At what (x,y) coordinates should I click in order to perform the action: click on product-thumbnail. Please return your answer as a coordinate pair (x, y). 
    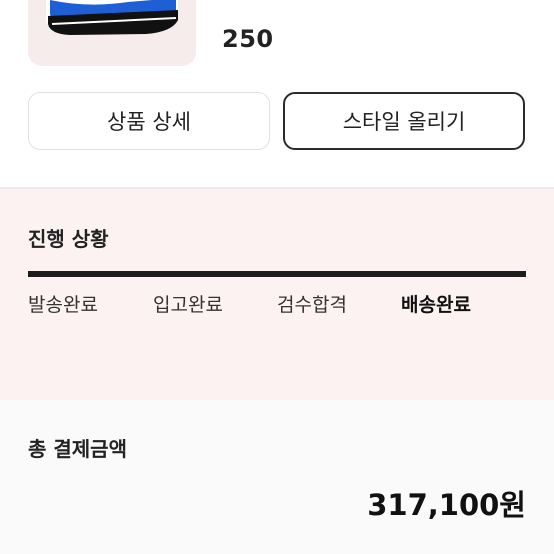
    Looking at the image, I should click on (112, 33).